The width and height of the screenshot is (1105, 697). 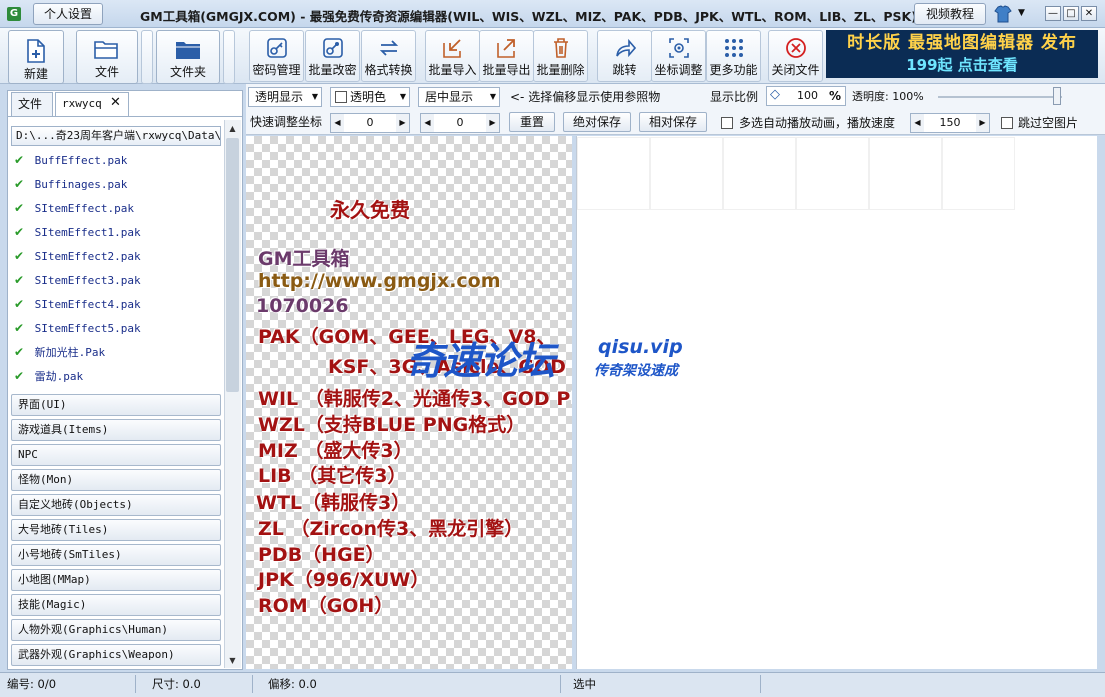 I want to click on folder-icon, so click(x=188, y=50).